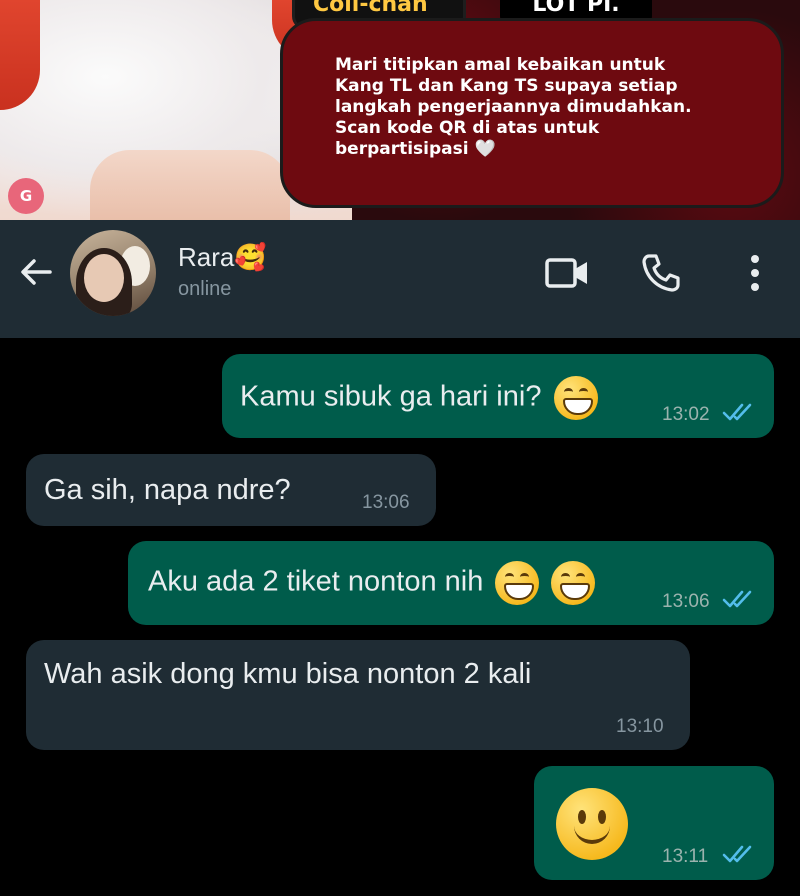 The image size is (800, 896). I want to click on kebab-menu-icon, so click(755, 273).